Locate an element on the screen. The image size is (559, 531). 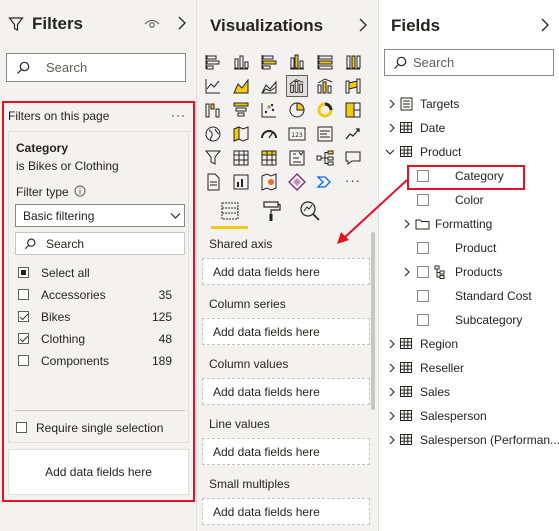
treemap-icon is located at coordinates (353, 110).